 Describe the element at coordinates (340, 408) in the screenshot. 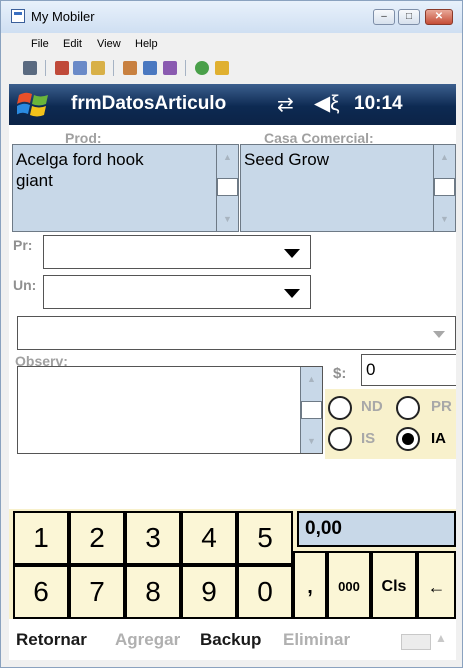

I see `radio-nd` at that location.